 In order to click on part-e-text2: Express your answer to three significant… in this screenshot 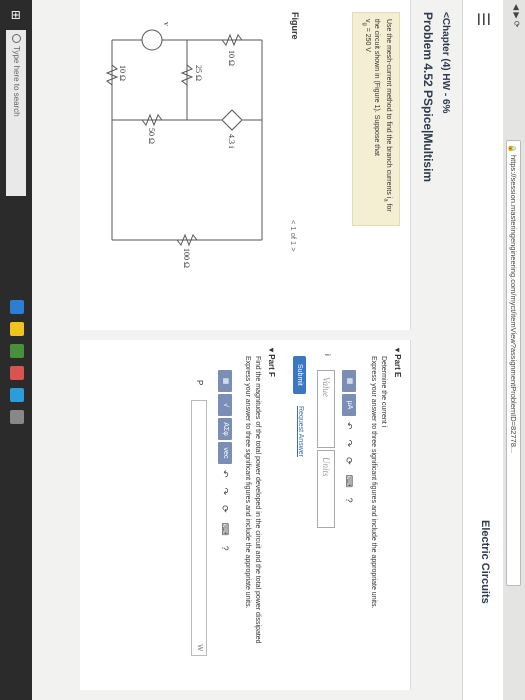, I will do `click(373, 482)`.